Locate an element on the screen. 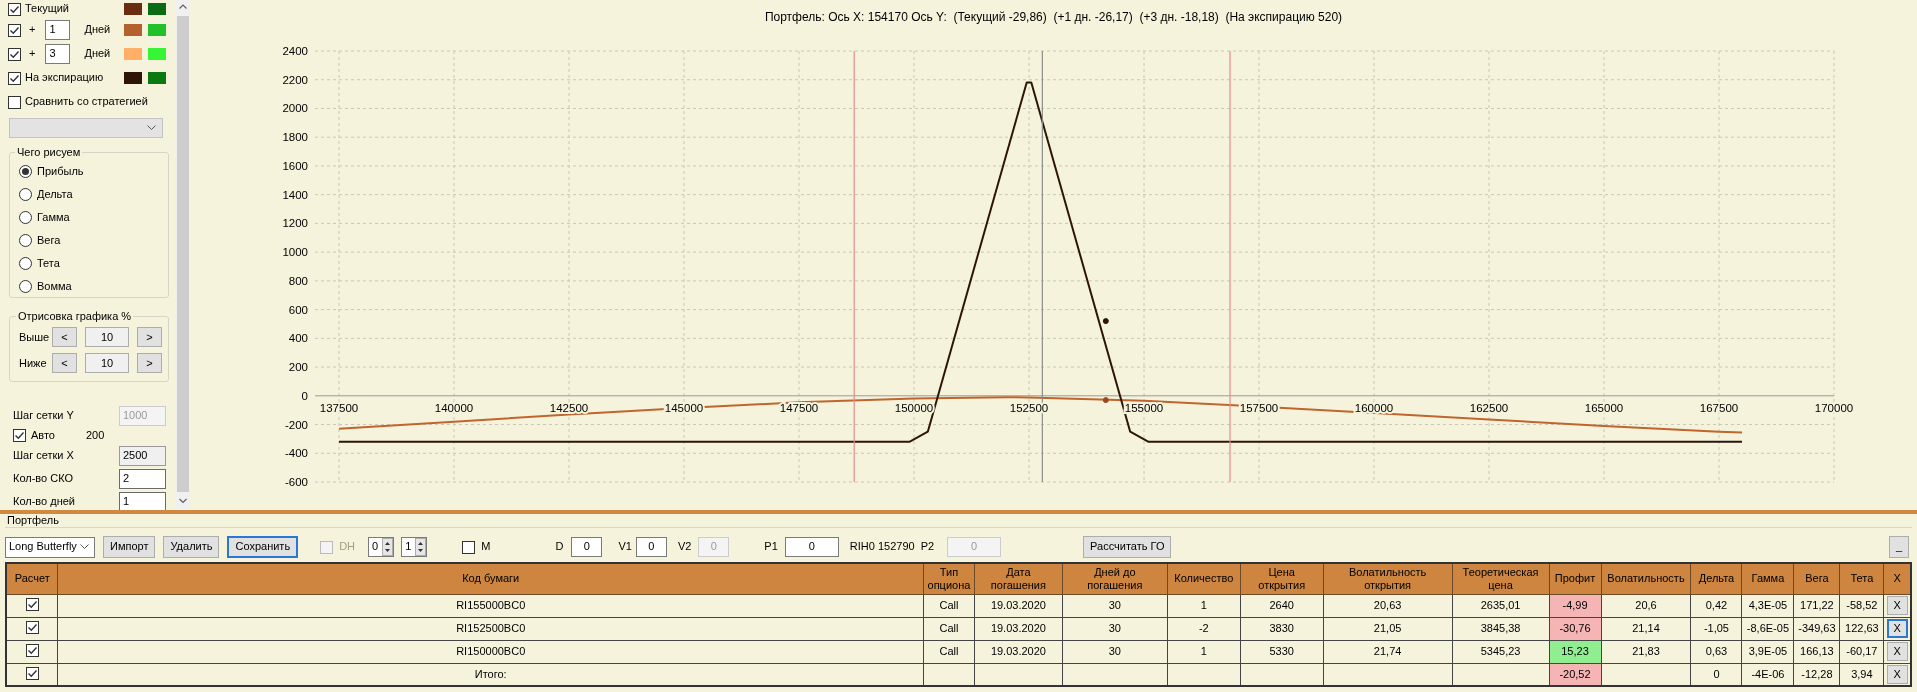  setting-label: Шаг сетки X is located at coordinates (43, 455).